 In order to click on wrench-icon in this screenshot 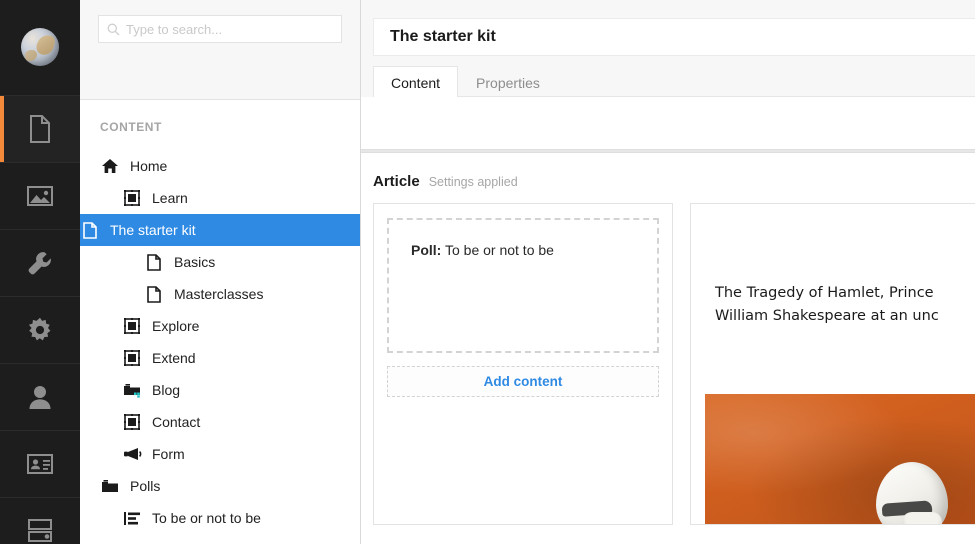, I will do `click(40, 263)`.